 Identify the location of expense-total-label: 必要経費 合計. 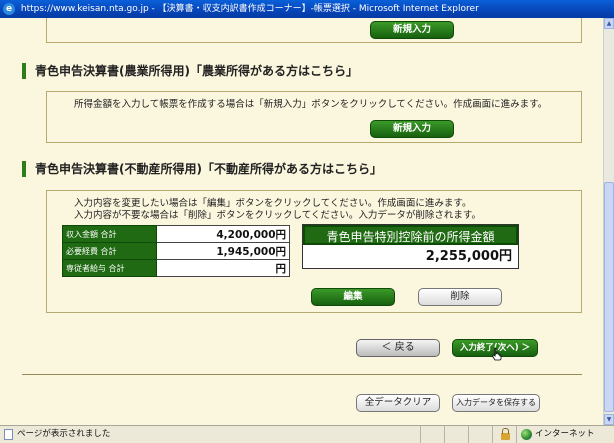
(109, 251).